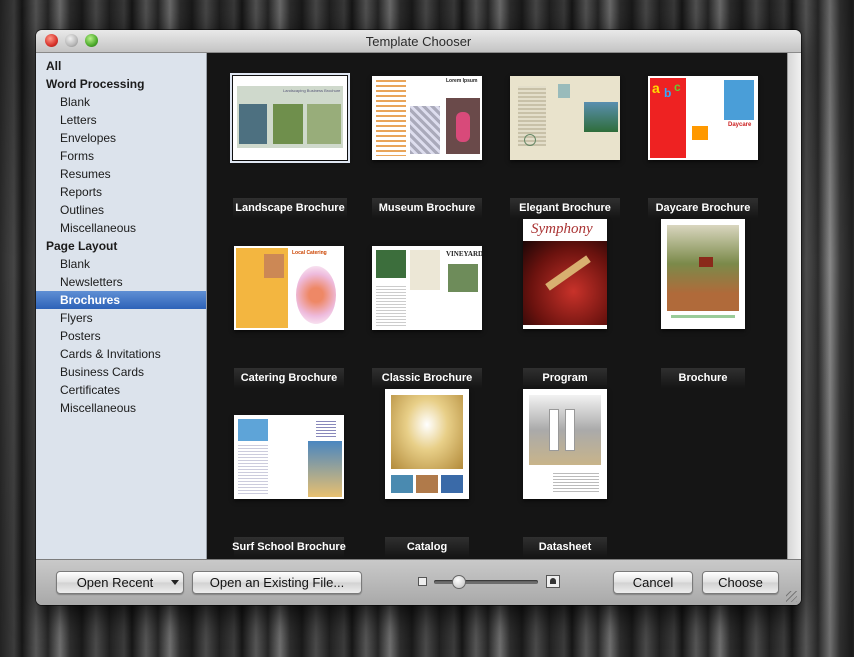  Describe the element at coordinates (427, 444) in the screenshot. I see `template-thumbnail-catalog` at that location.